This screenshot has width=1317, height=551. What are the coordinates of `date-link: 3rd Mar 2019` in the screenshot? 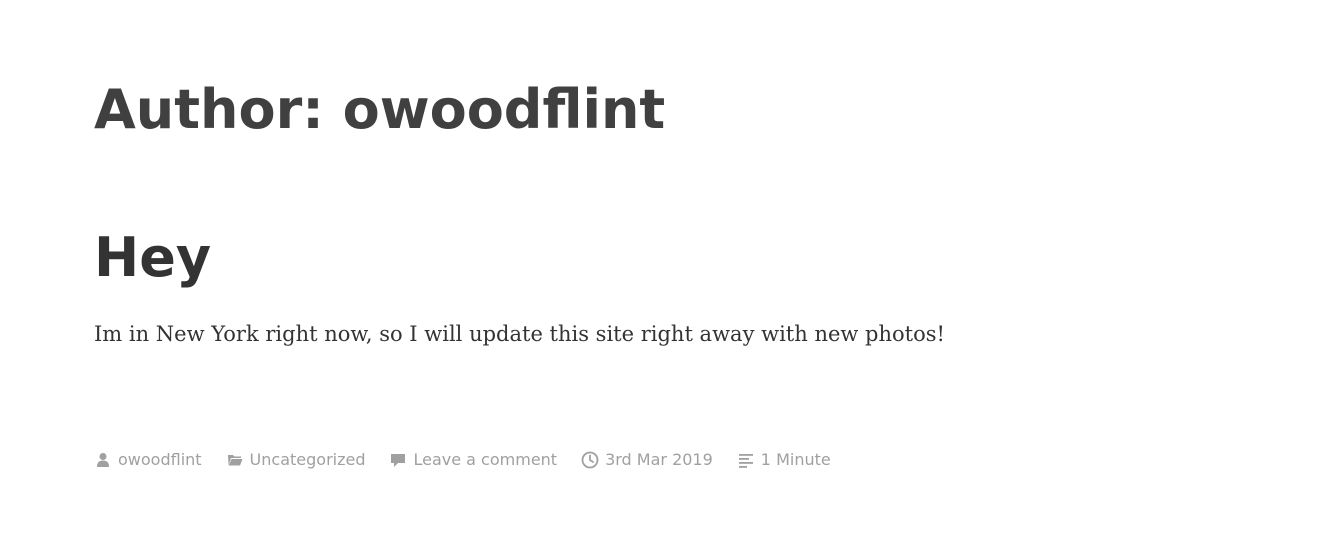 It's located at (659, 460).